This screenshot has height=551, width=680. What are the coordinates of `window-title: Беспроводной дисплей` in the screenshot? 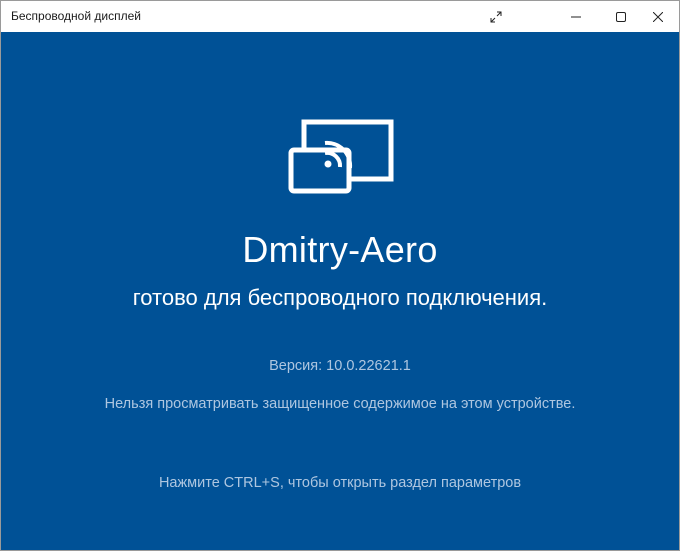 It's located at (76, 16).